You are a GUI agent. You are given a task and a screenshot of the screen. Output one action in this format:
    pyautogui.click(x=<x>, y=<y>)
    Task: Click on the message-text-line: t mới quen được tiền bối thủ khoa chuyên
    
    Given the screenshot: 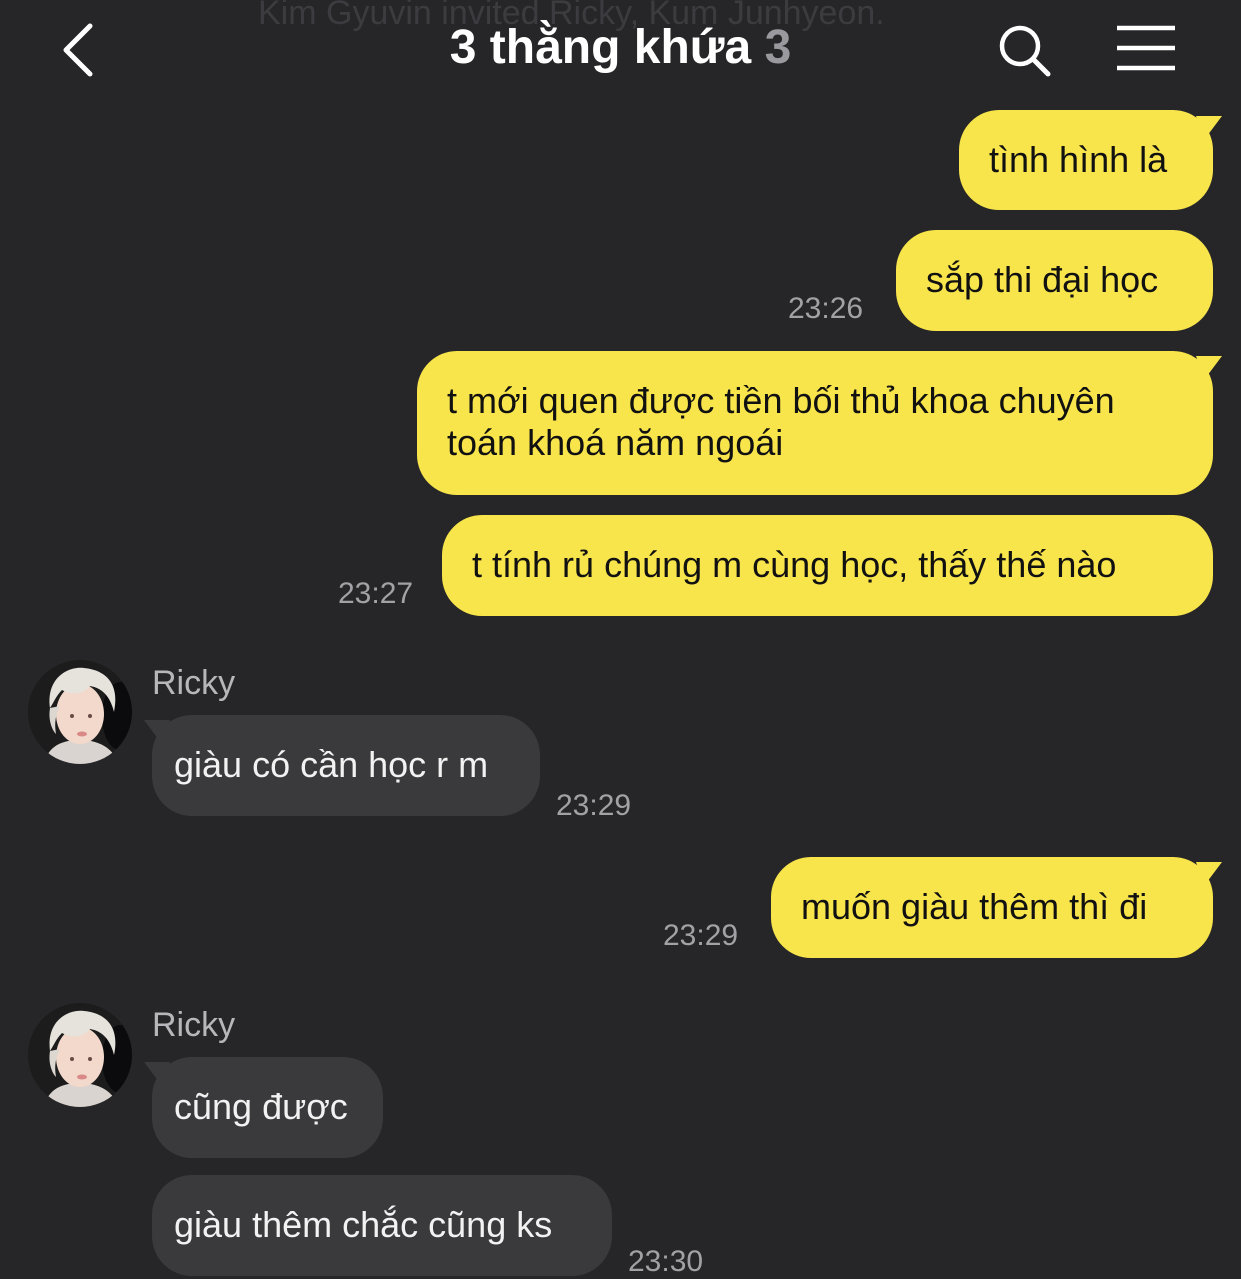 What is the action you would take?
    pyautogui.click(x=781, y=400)
    